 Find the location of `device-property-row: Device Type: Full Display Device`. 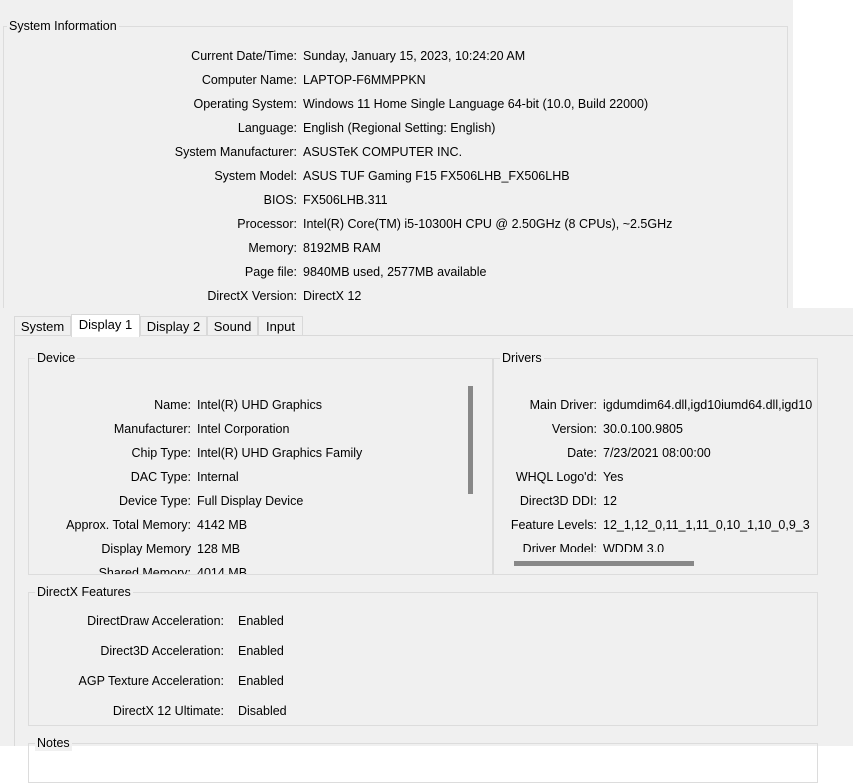

device-property-row: Device Type: Full Display Device is located at coordinates (251, 501).